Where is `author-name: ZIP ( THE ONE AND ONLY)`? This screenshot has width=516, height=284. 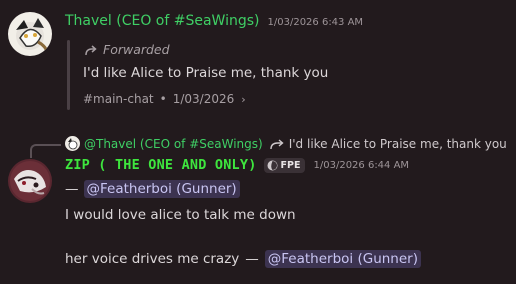
author-name: ZIP ( THE ONE AND ONLY) is located at coordinates (161, 165).